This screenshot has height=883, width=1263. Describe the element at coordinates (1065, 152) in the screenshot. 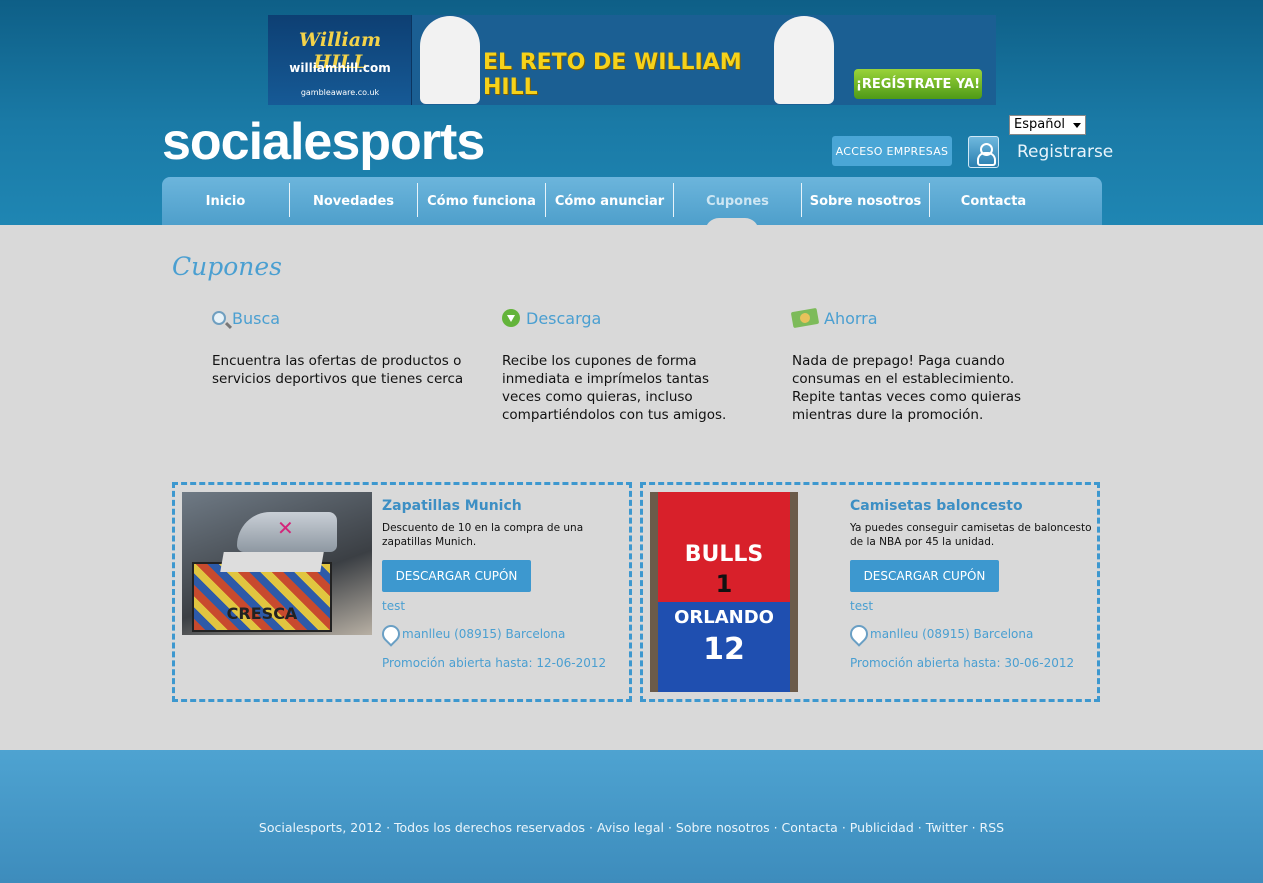

I see `register-link: Registrarse` at that location.